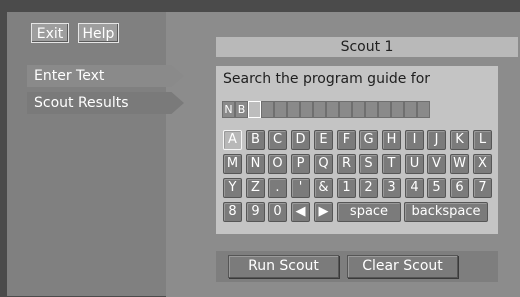 The image size is (520, 297). I want to click on key-apostrophe: ', so click(300, 188).